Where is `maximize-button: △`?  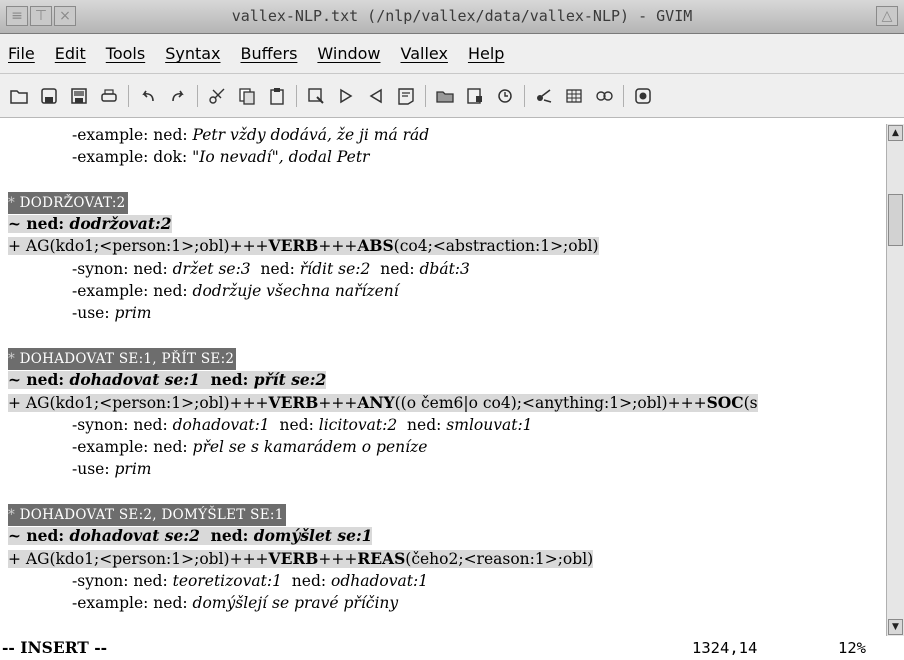
maximize-button: △ is located at coordinates (887, 16).